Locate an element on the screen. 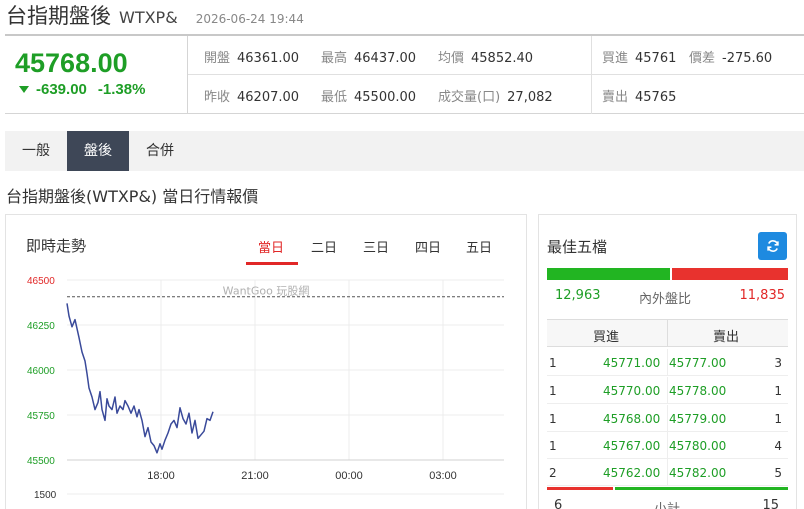 Image resolution: width=804 pixels, height=509 pixels. subtotal-ask-bar is located at coordinates (701, 488).